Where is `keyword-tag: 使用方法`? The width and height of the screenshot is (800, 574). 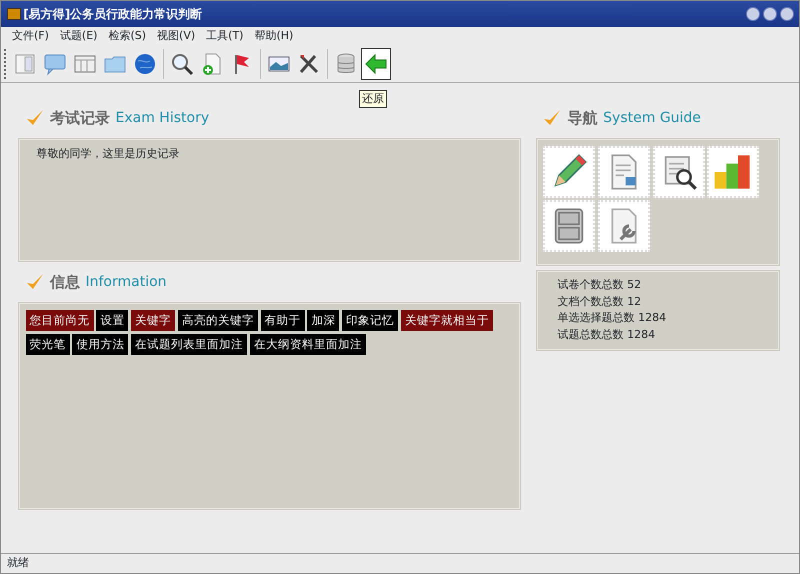
keyword-tag: 使用方法 is located at coordinates (100, 344).